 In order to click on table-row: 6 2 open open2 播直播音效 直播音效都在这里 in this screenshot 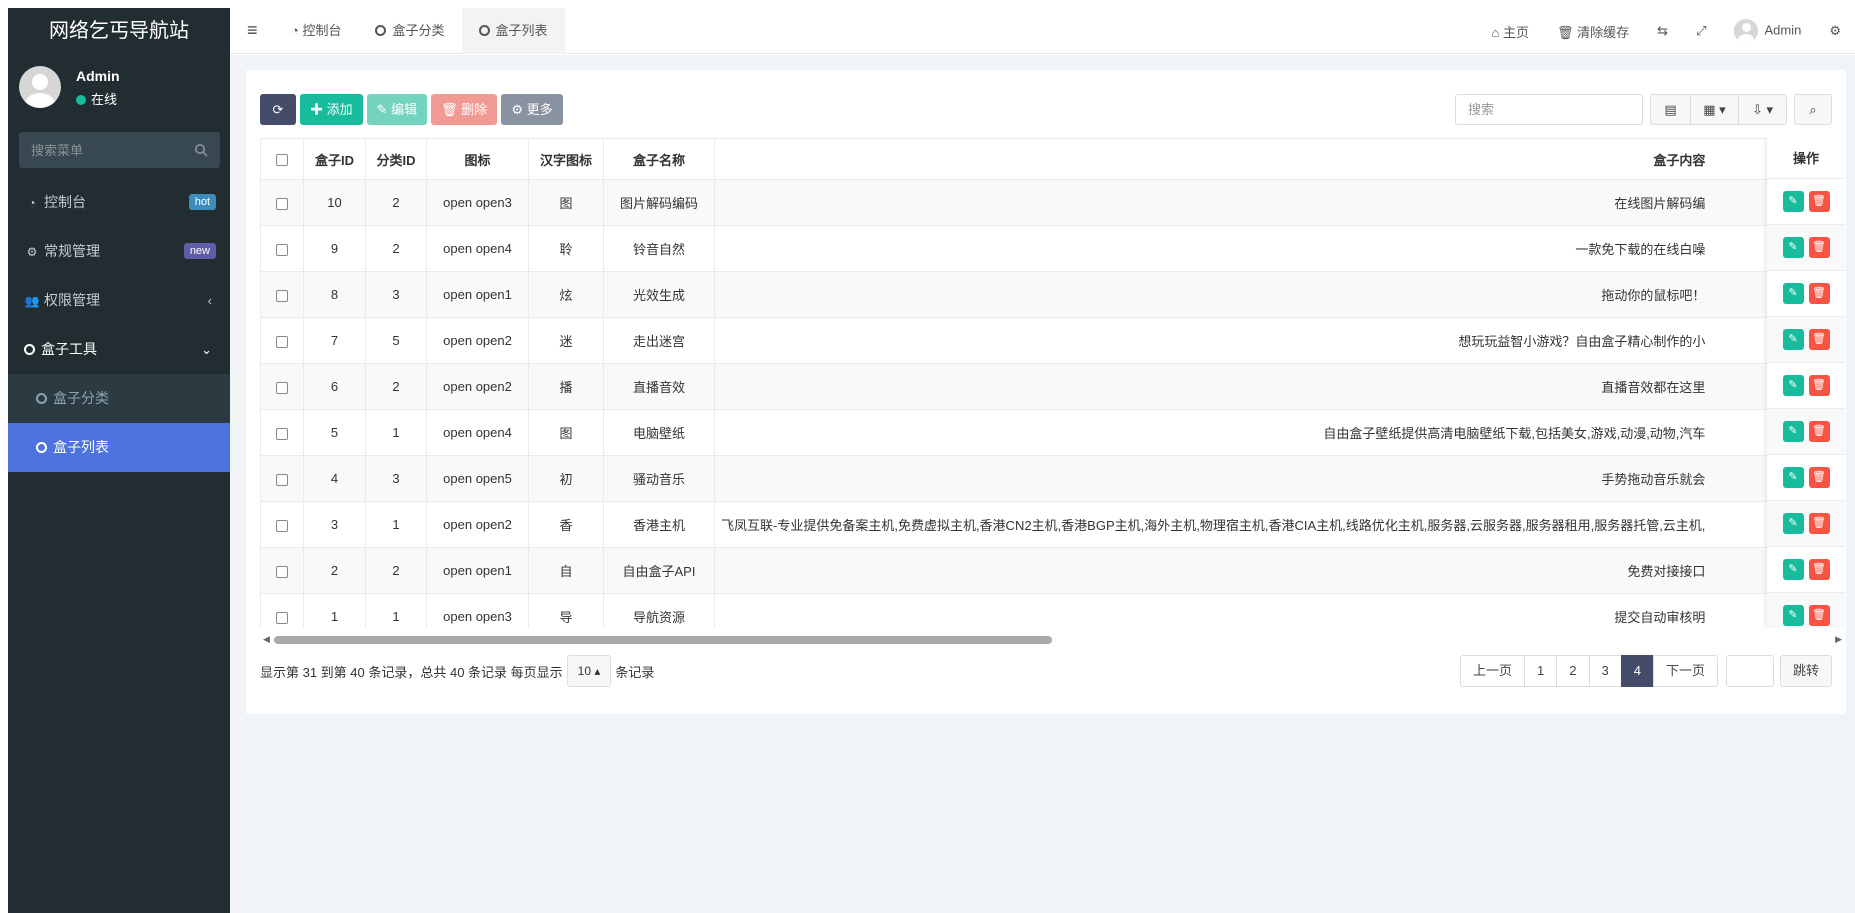, I will do `click(1027, 386)`.